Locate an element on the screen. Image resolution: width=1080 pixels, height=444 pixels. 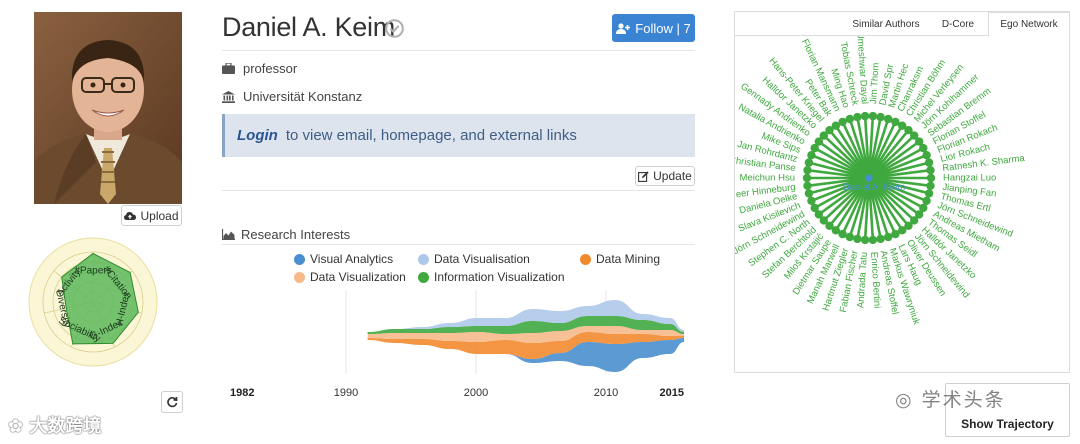
ego-center-label: Daniel A. Keim is located at coordinates (874, 187).